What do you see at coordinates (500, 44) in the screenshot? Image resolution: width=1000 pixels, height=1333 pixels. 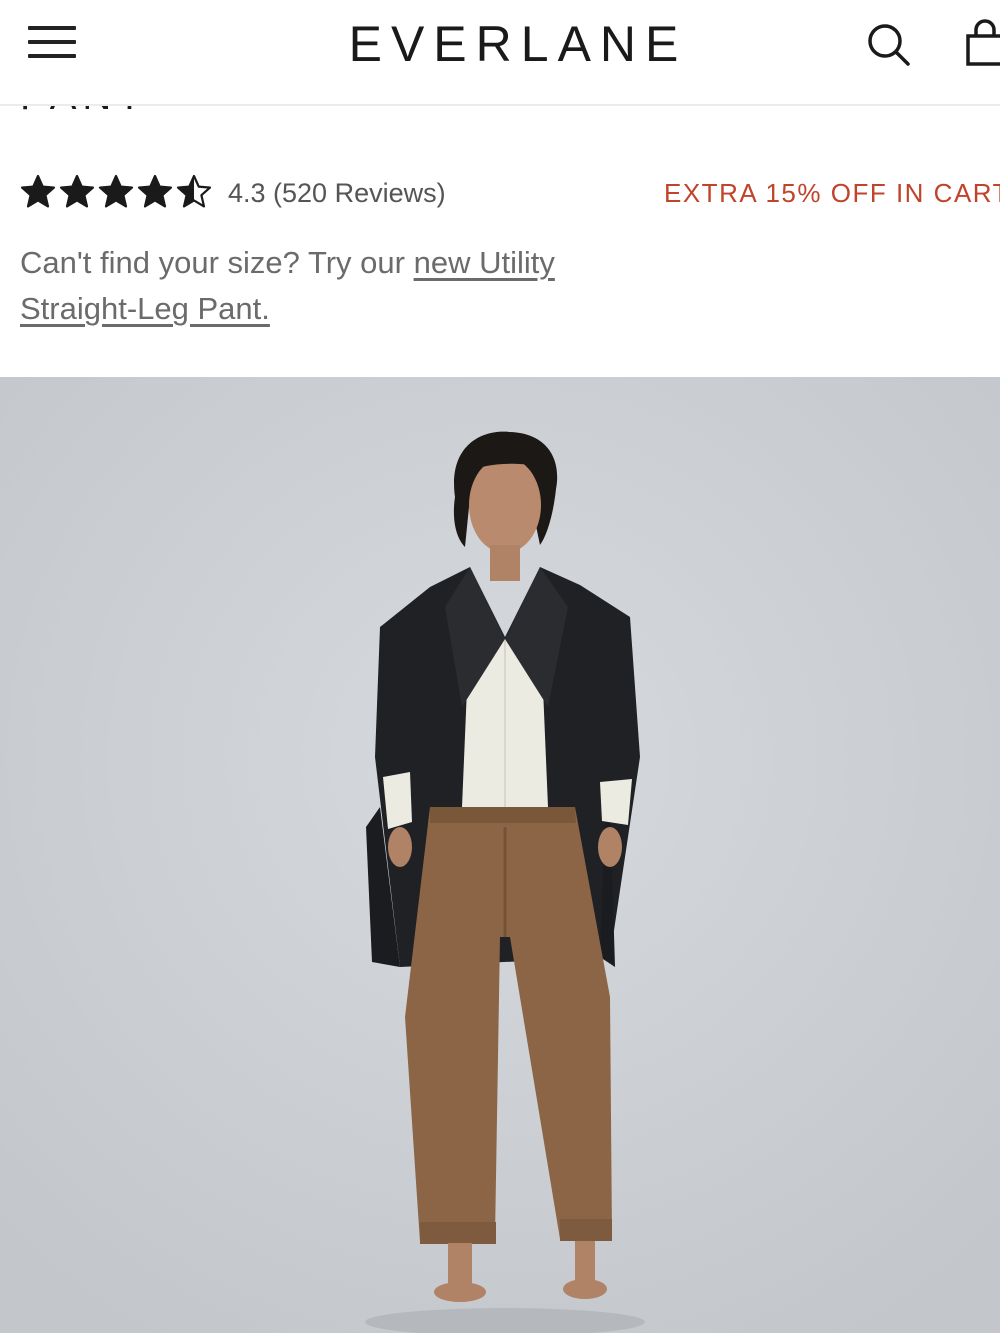 I see `brand-logo: EVERLANE` at bounding box center [500, 44].